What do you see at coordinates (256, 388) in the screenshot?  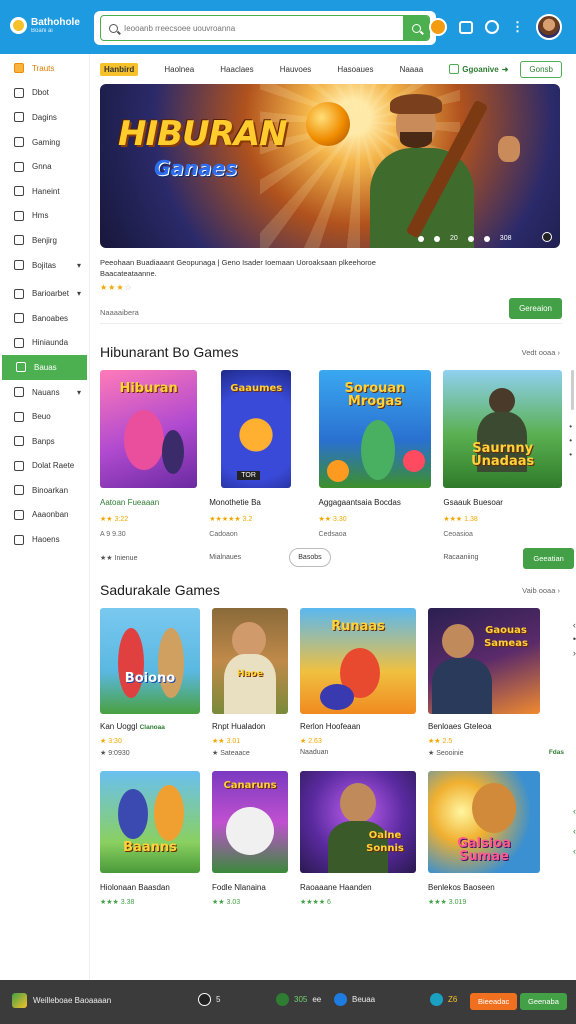 I see `thumbnail-title: Gaaumes` at bounding box center [256, 388].